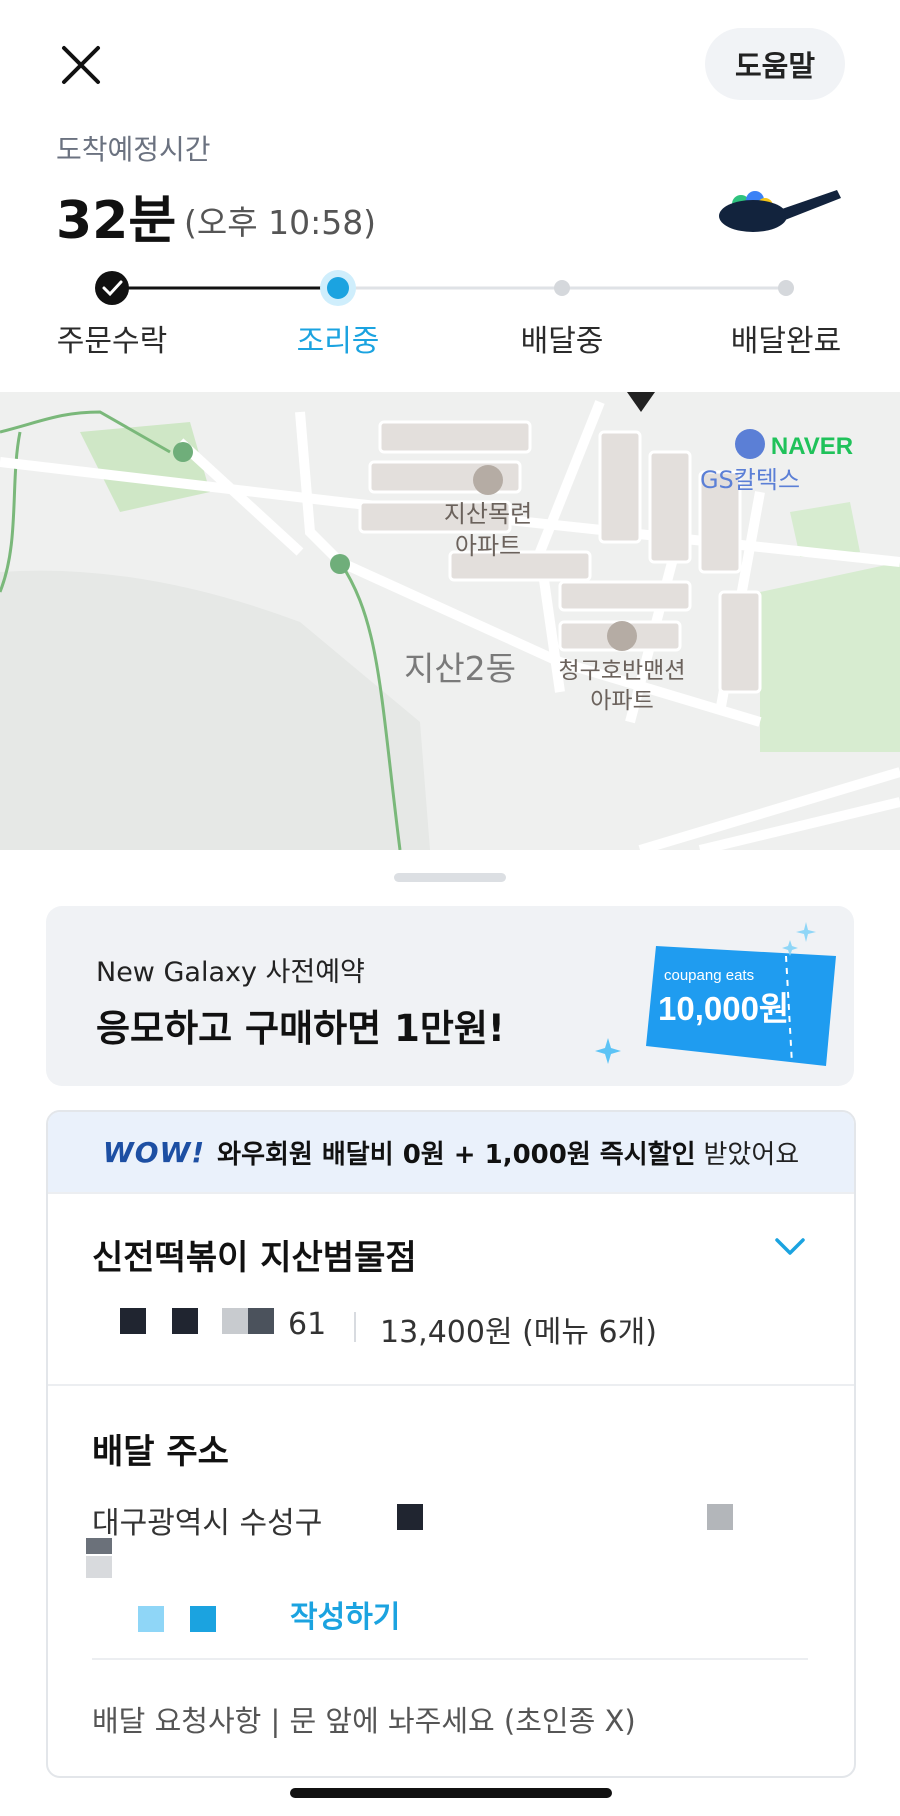 The height and width of the screenshot is (1816, 900). I want to click on delivery-address: 대구광역시 수성구, so click(207, 1523).